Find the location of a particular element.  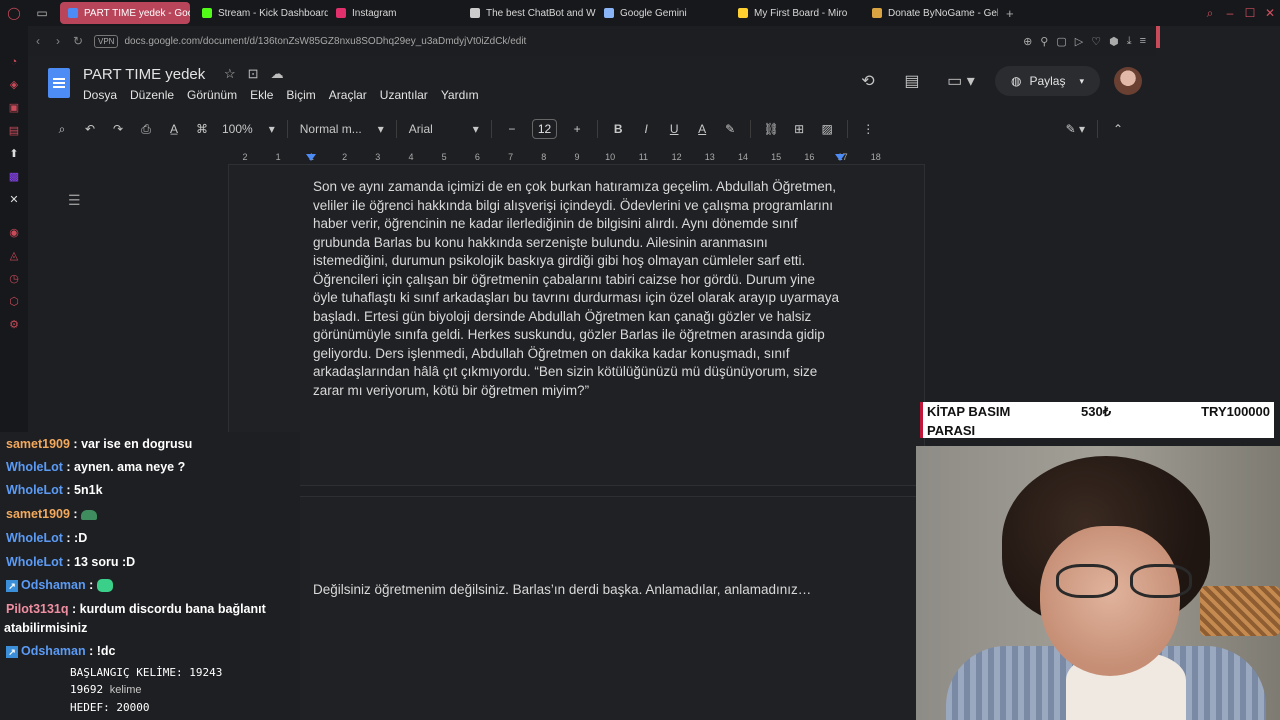

docs-logo-icon is located at coordinates (59, 83).